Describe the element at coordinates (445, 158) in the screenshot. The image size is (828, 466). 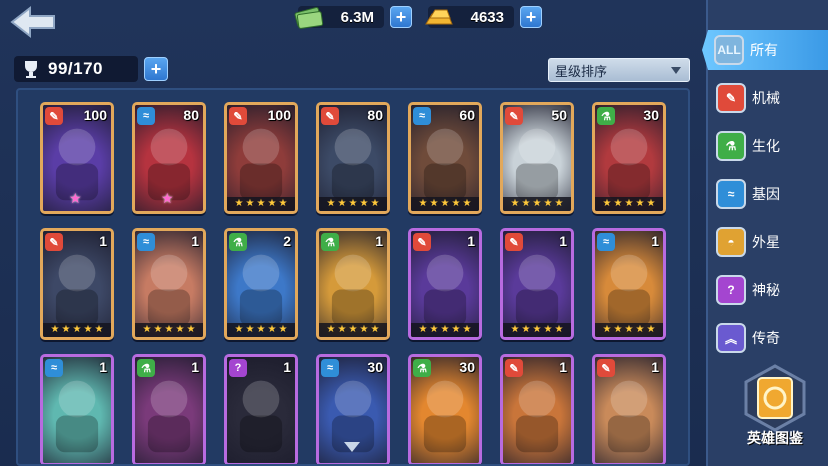
I see `hero-card: ≈60 ★ ★ ★ ★ ★` at that location.